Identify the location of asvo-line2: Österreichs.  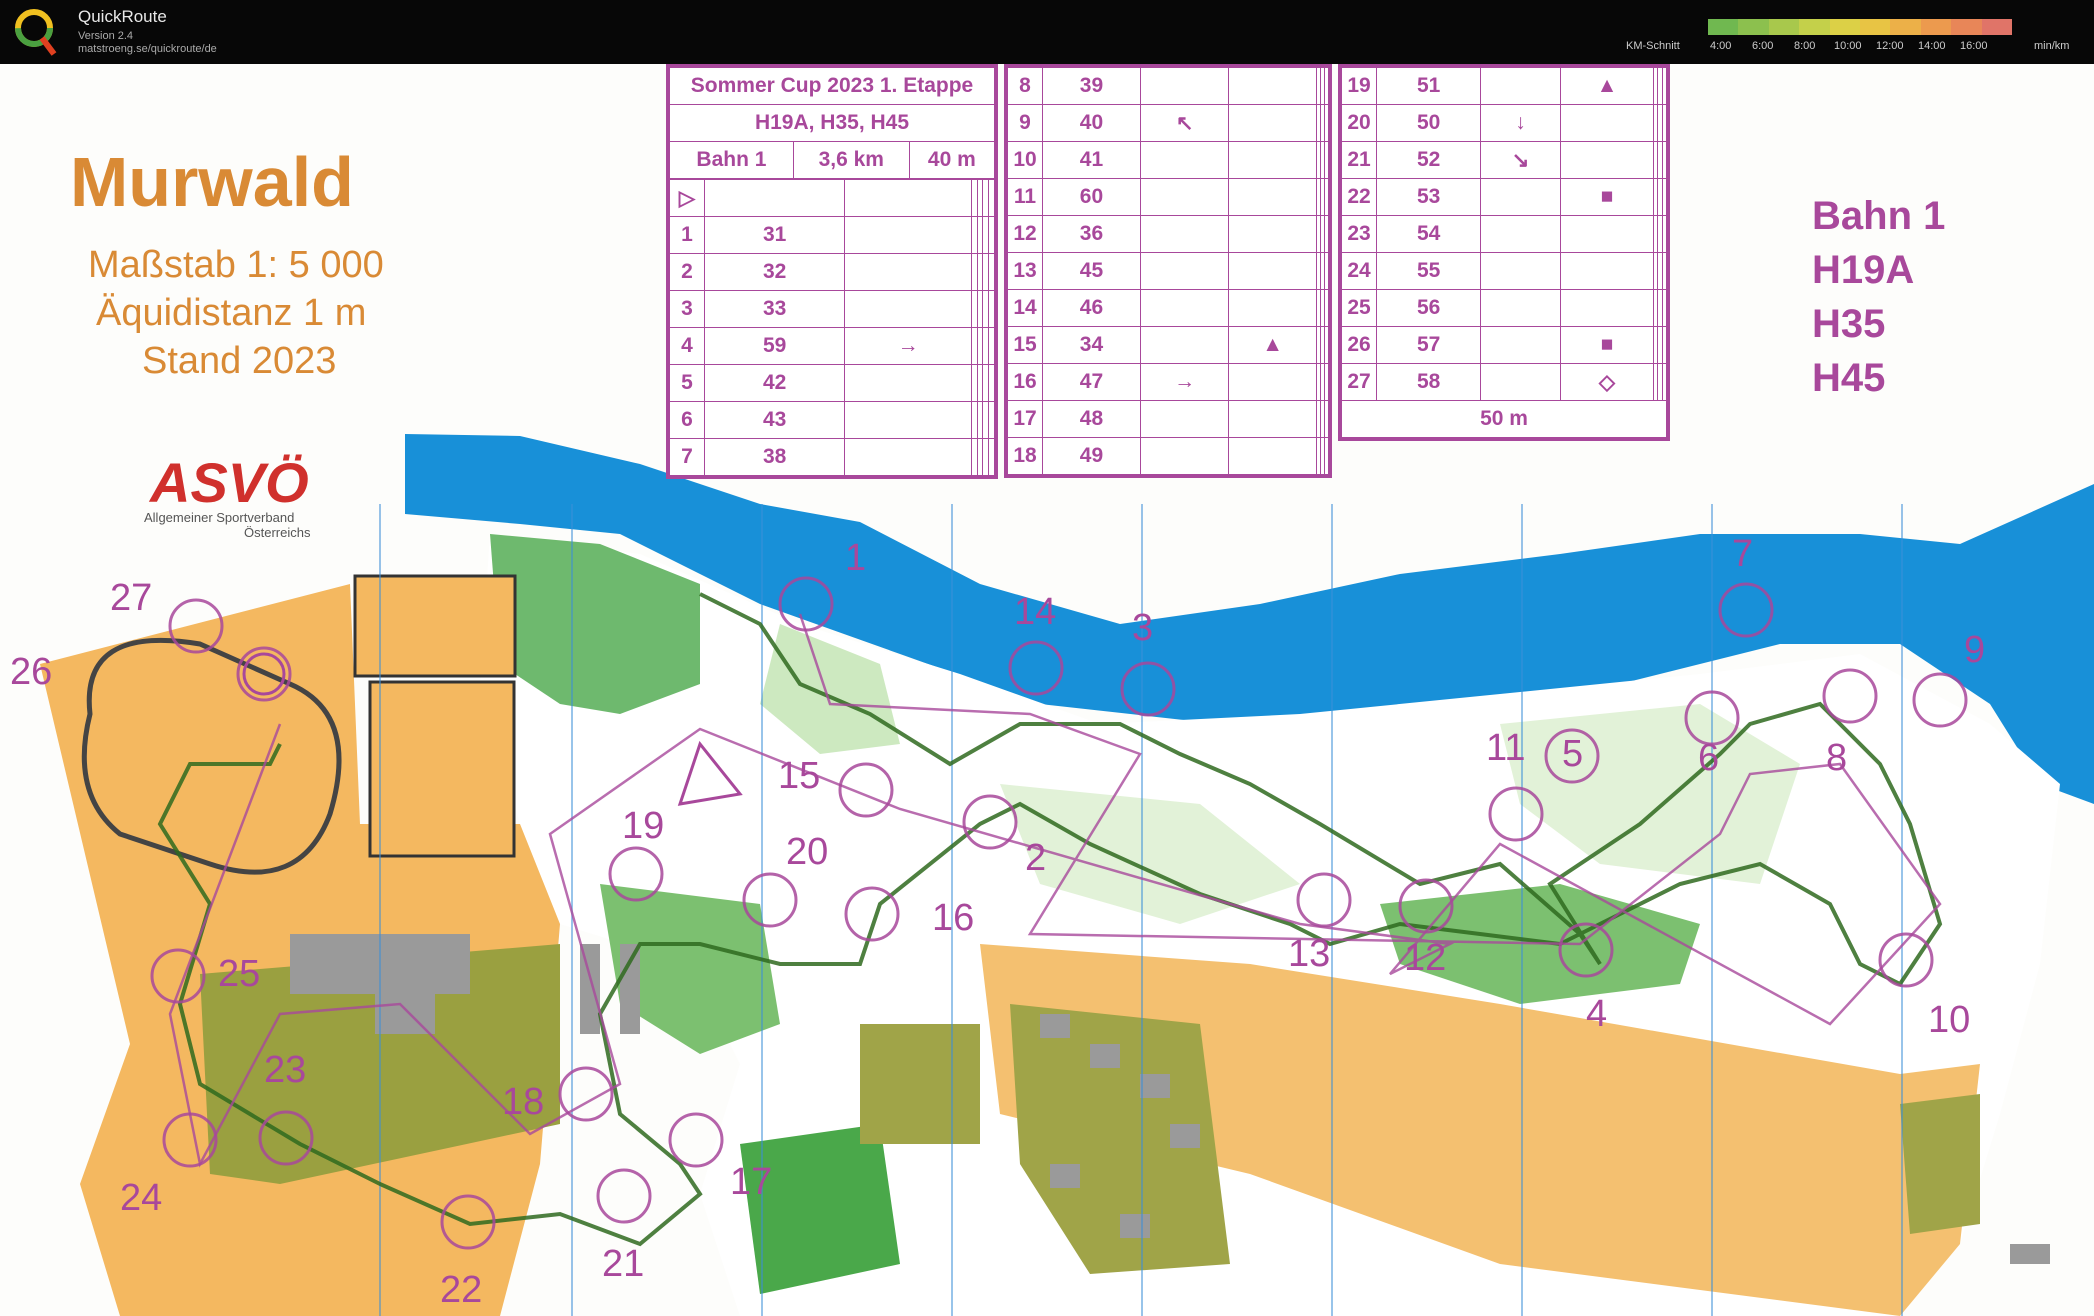
(277, 532).